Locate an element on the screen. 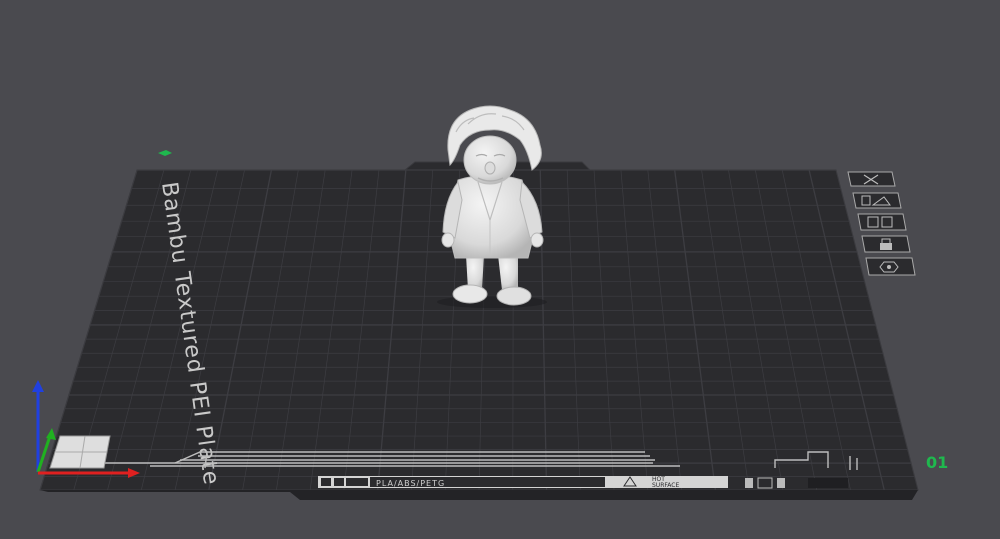 The width and height of the screenshot is (1000, 539). plate-settings-icon is located at coordinates (890, 266).